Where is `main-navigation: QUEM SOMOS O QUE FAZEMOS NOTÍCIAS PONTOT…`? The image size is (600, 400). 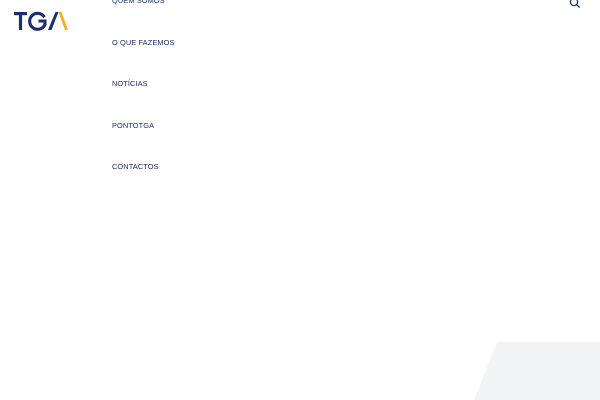
main-navigation: QUEM SOMOS O QUE FAZEMOS NOTÍCIAS PONTOT… is located at coordinates (143, 101).